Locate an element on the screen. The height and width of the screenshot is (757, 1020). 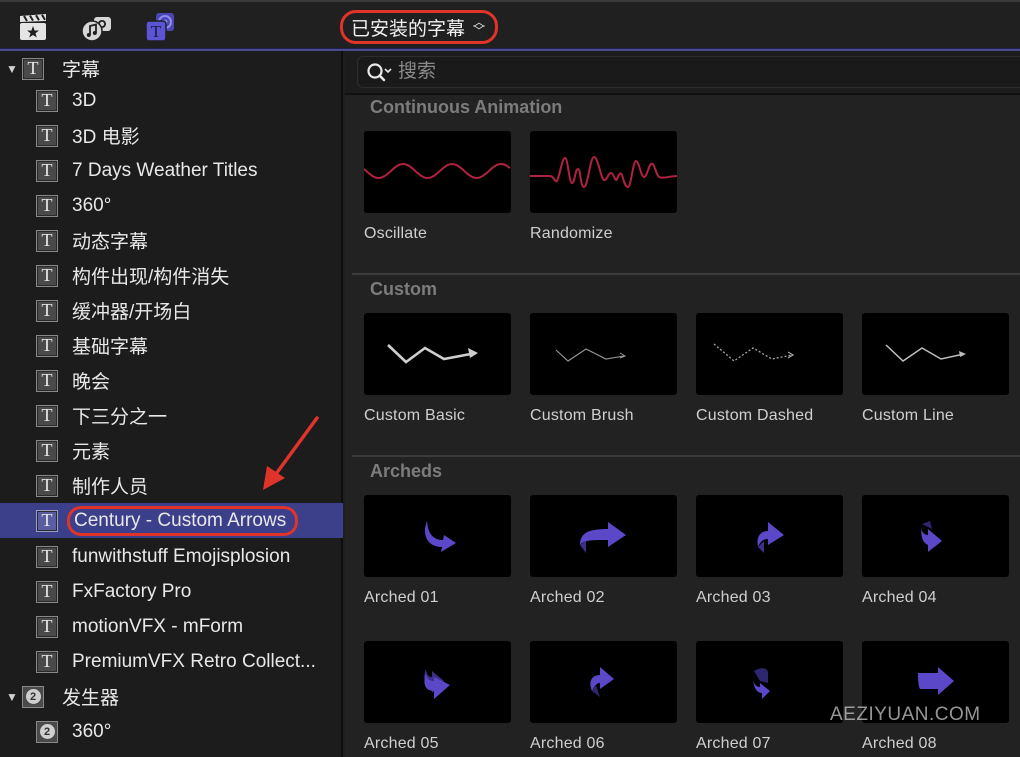
sidebar-item: T 3D 电影 is located at coordinates (171, 135).